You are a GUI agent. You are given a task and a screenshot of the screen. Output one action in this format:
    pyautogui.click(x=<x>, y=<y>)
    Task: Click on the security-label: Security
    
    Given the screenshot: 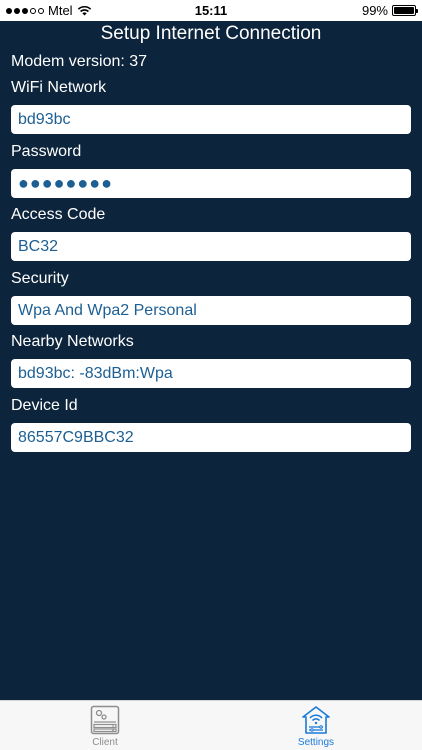 What is the action you would take?
    pyautogui.click(x=40, y=278)
    